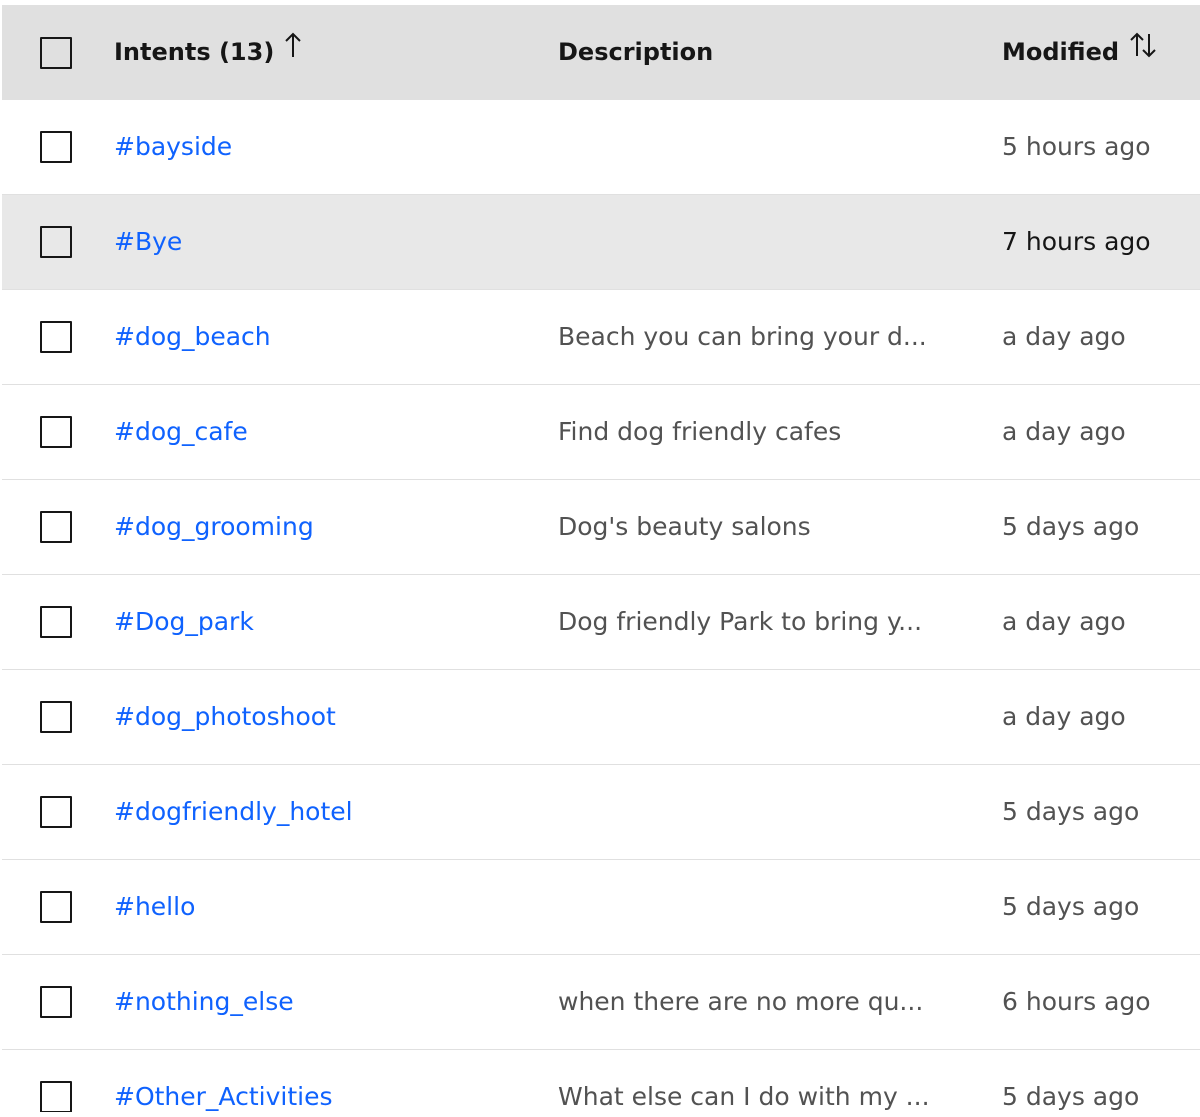 This screenshot has height=1117, width=1200. I want to click on description-column-header: Description, so click(748, 52).